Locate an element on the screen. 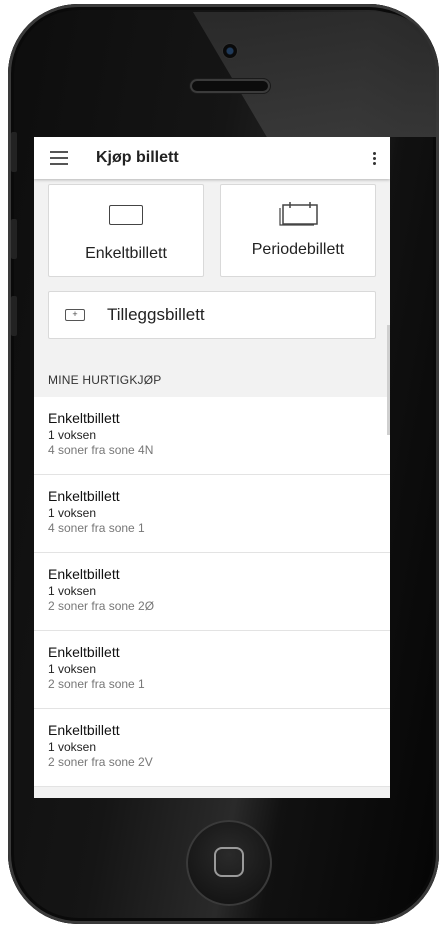 The width and height of the screenshot is (439, 927). app-bar: Kjøp billett is located at coordinates (212, 158).